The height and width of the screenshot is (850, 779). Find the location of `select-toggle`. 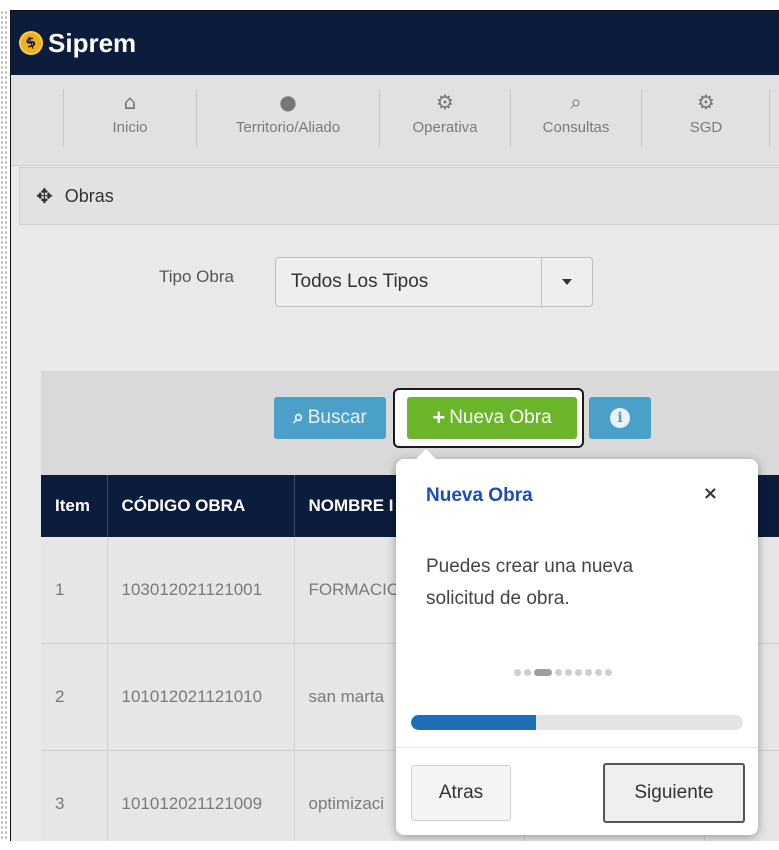

select-toggle is located at coordinates (566, 282).